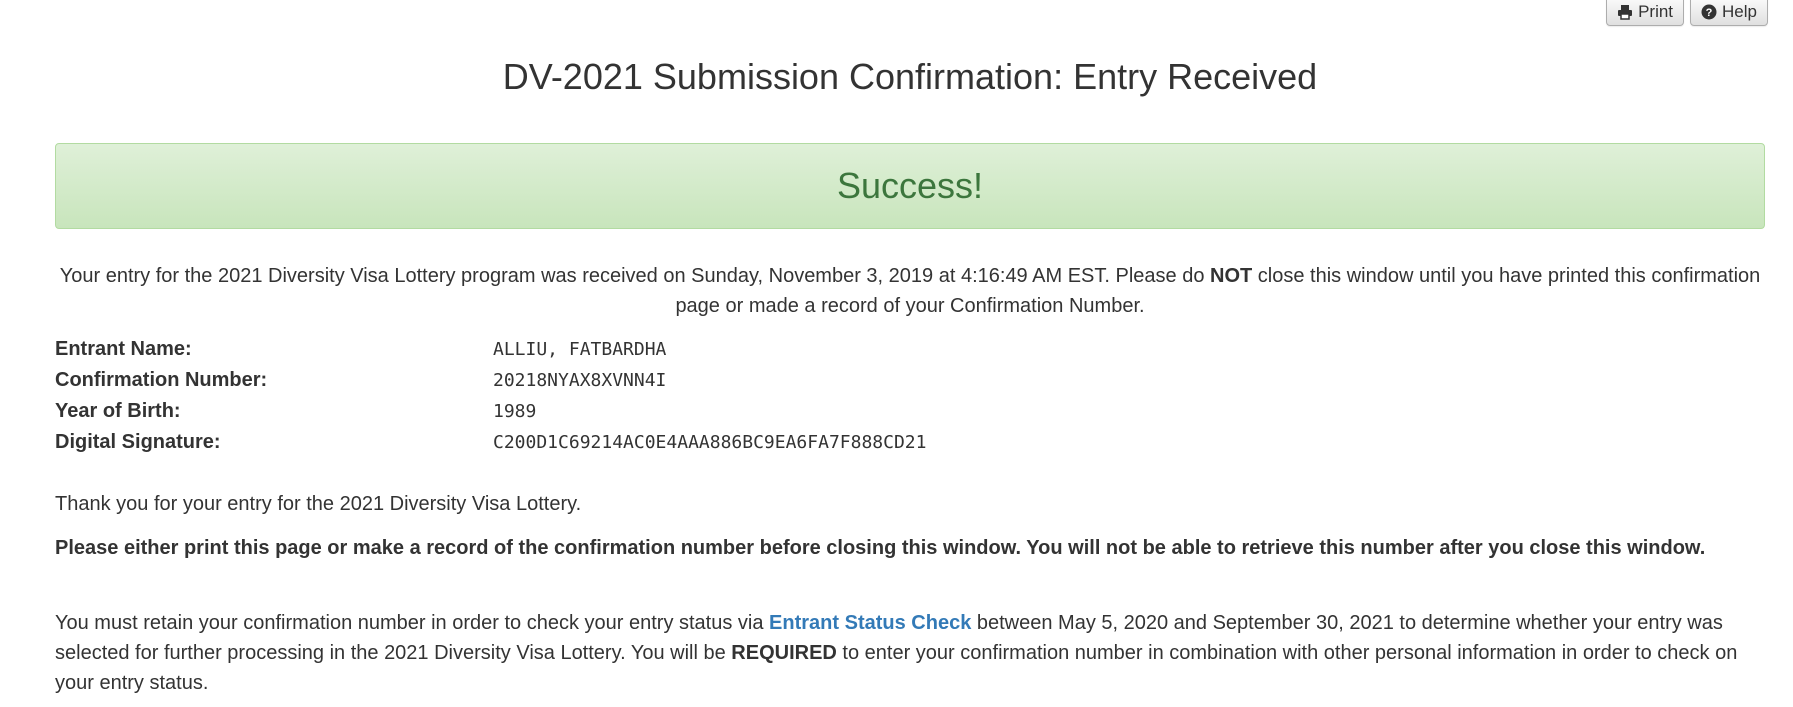 The image size is (1793, 707). I want to click on question-circle-icon: ?, so click(1709, 12).